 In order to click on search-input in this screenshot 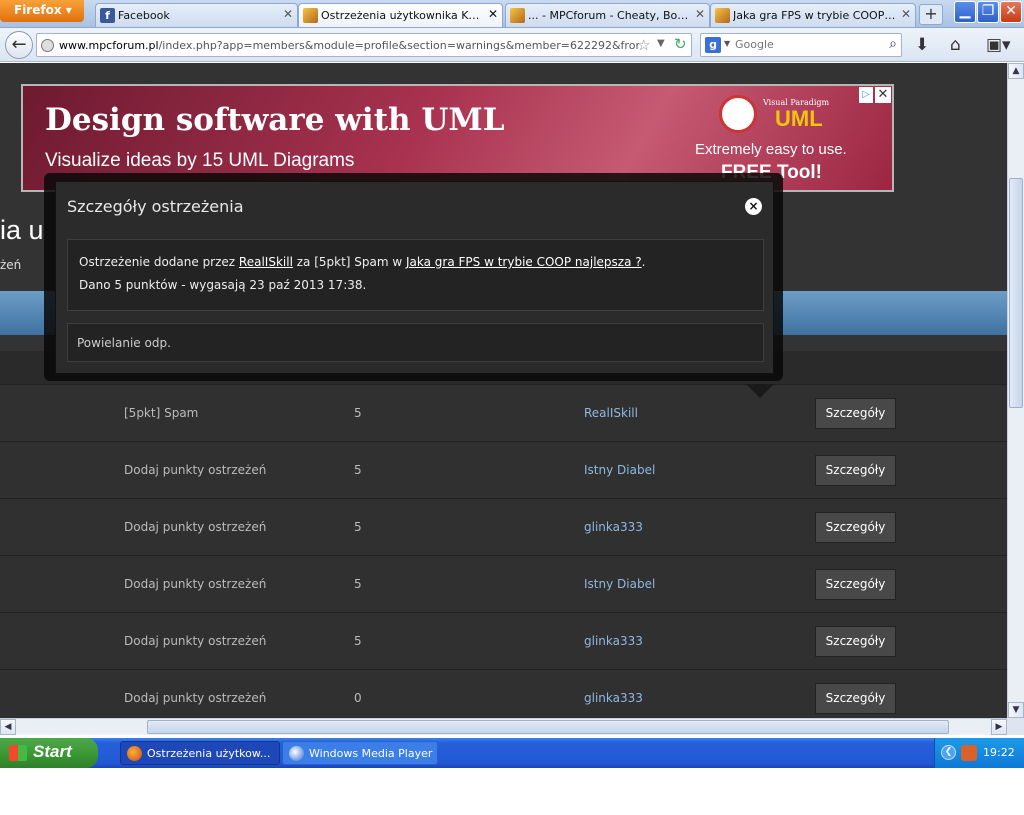, I will do `click(805, 44)`.